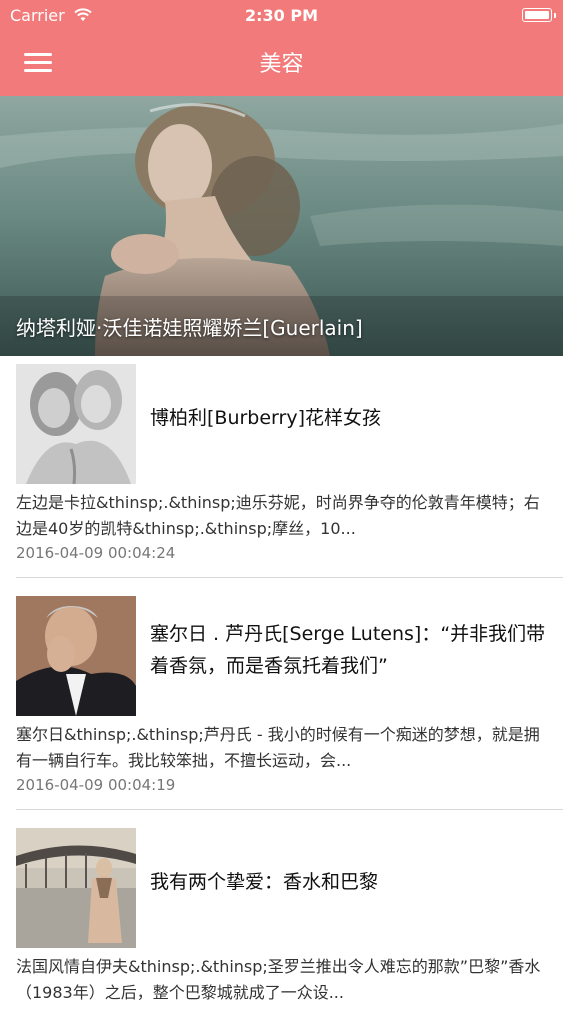  Describe the element at coordinates (264, 882) in the screenshot. I see `article-title: 我有两个挚爱：香水和巴黎` at that location.